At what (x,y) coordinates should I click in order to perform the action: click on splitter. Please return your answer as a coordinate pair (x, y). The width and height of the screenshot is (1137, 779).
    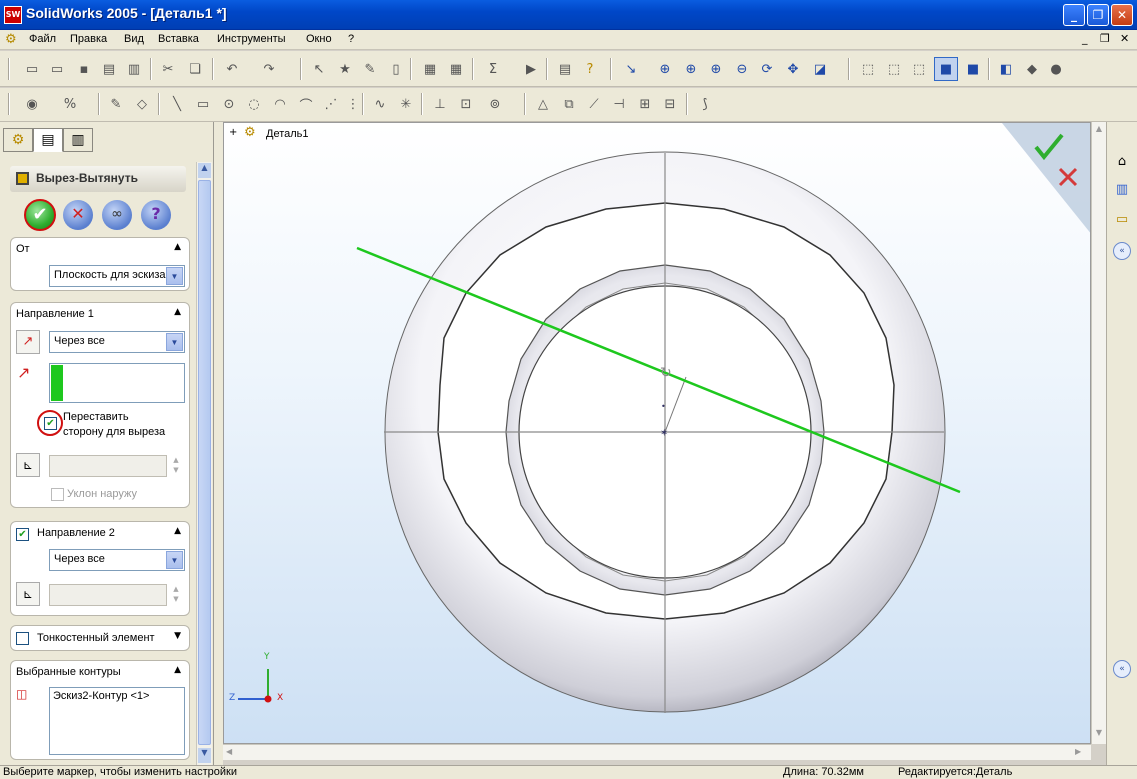
    Looking at the image, I should click on (218, 443).